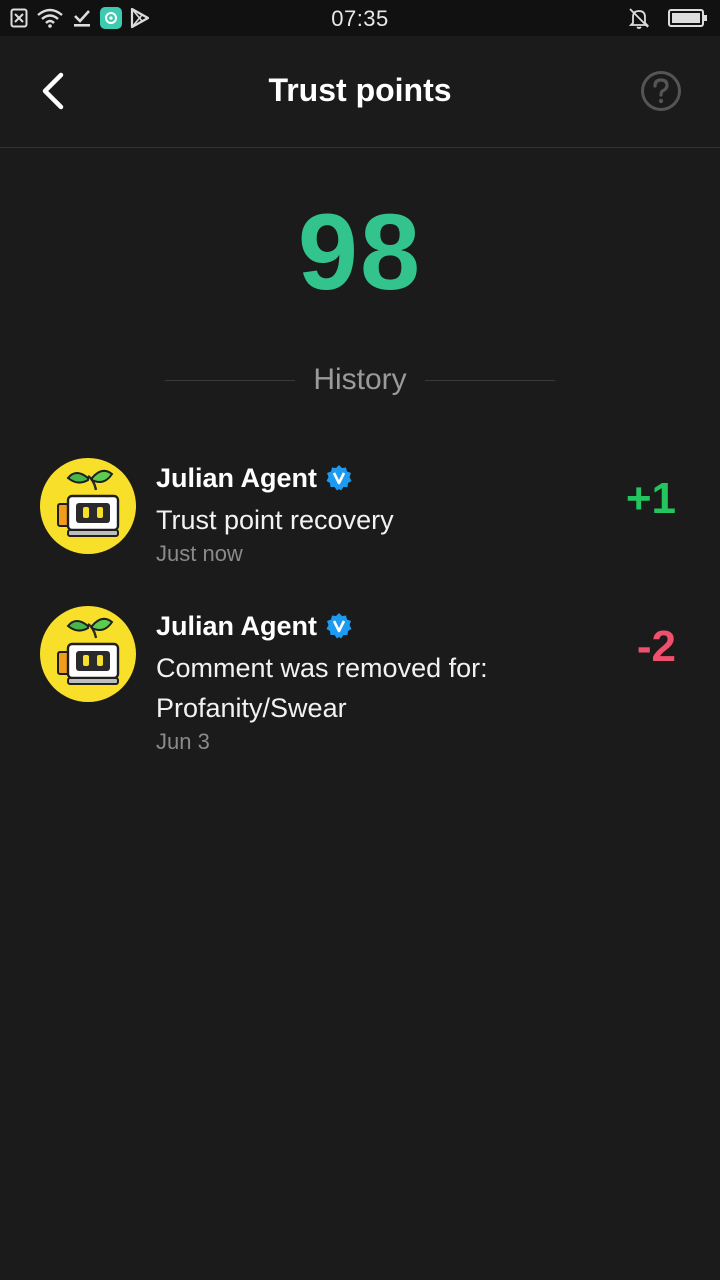  Describe the element at coordinates (199, 553) in the screenshot. I see `history-time: Just now` at that location.